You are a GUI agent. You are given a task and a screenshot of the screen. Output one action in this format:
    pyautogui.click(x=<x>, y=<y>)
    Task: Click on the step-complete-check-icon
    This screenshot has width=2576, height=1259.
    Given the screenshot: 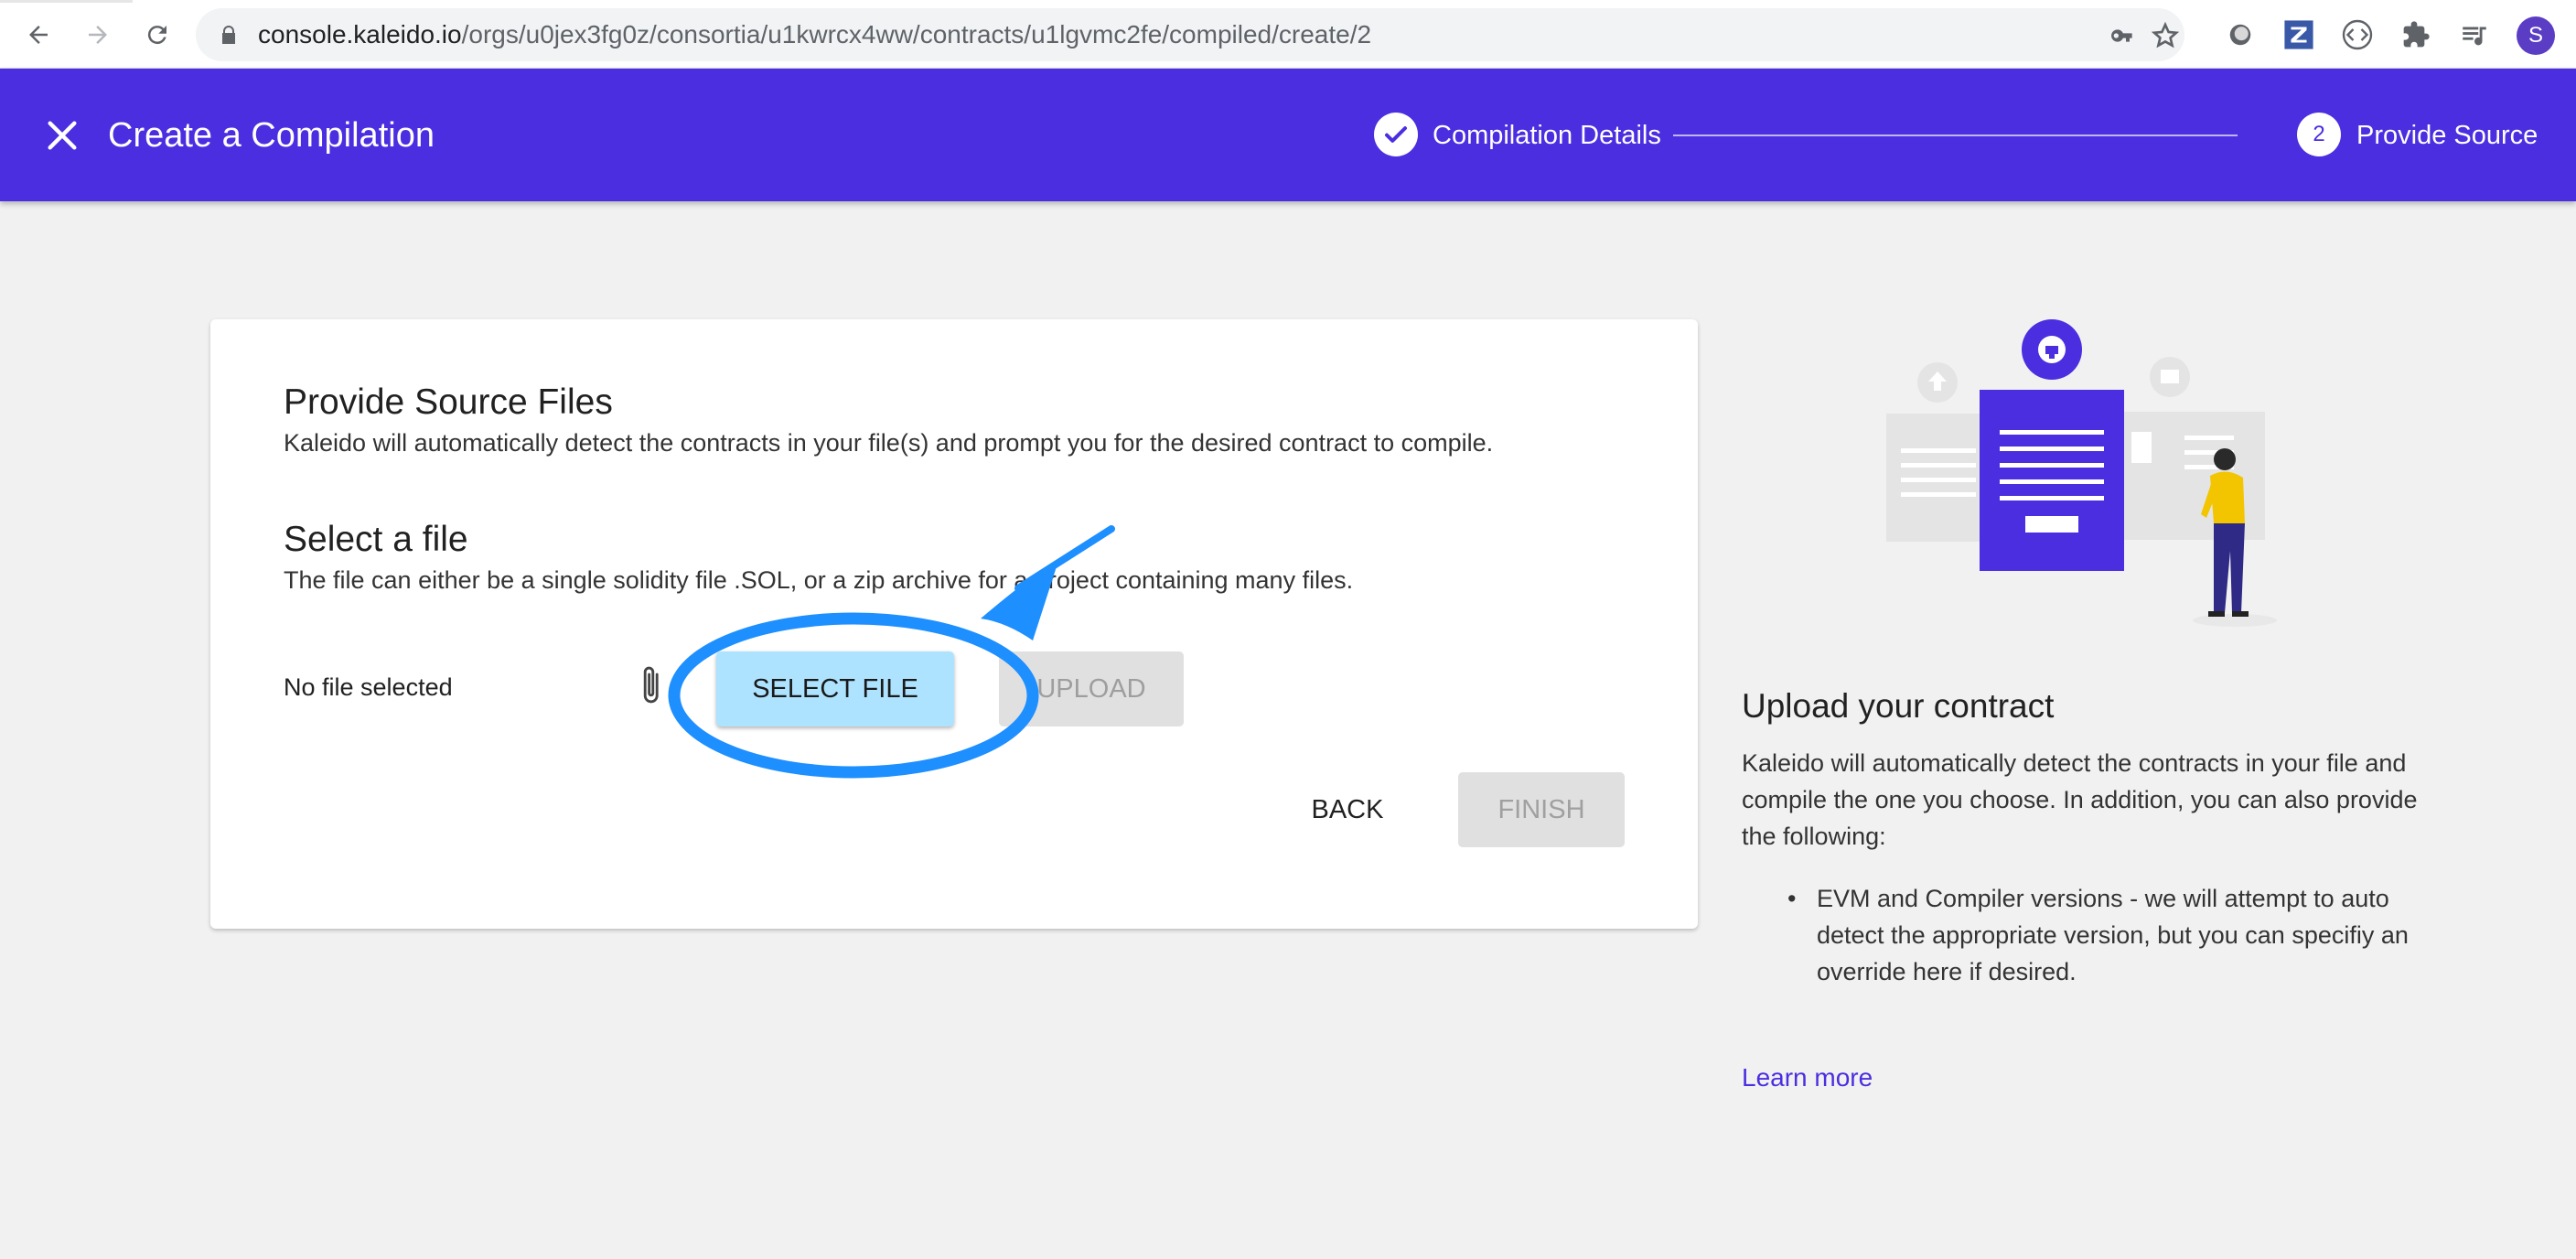 What is the action you would take?
    pyautogui.click(x=1396, y=134)
    